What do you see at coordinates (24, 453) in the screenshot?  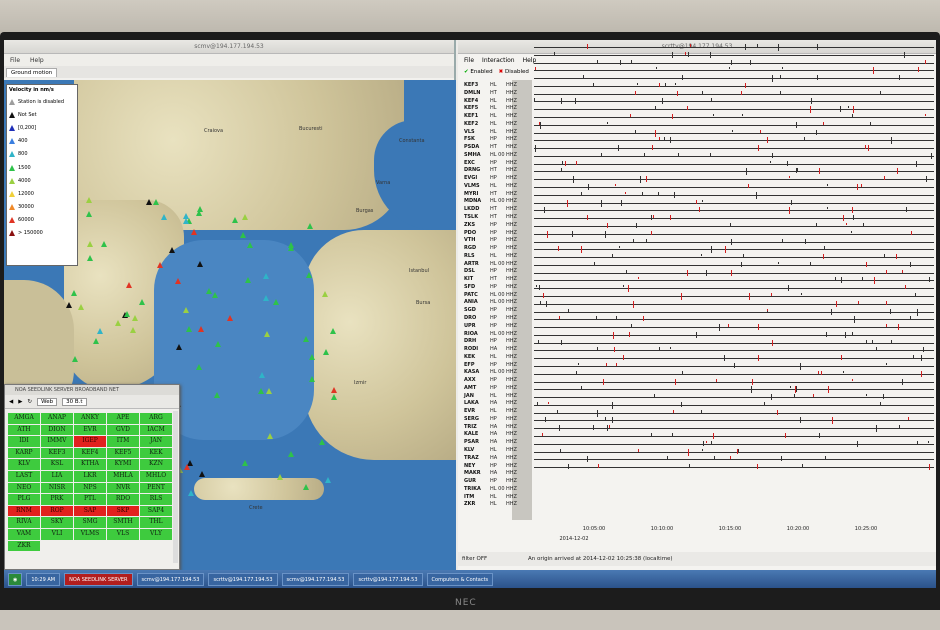 I see `station-cell: KARP` at bounding box center [24, 453].